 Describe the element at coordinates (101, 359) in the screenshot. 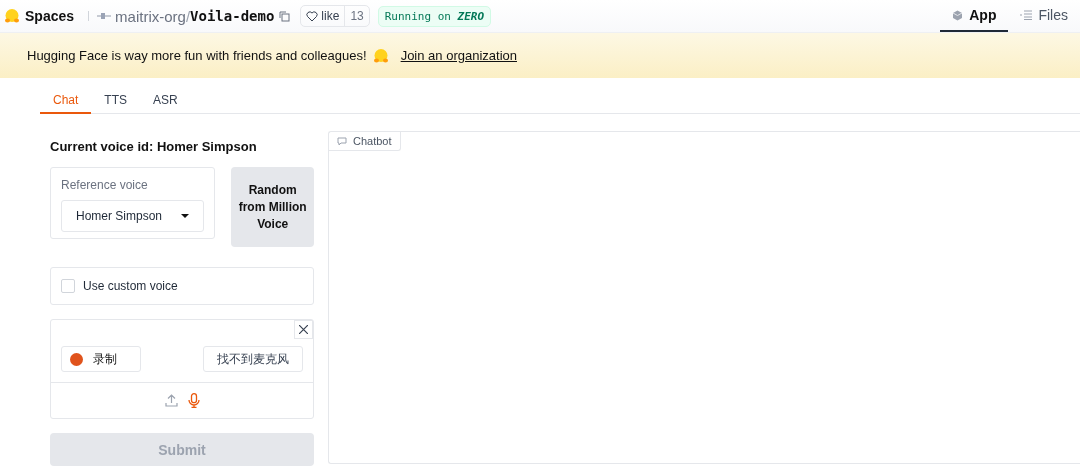

I see `record-button: 录制` at that location.